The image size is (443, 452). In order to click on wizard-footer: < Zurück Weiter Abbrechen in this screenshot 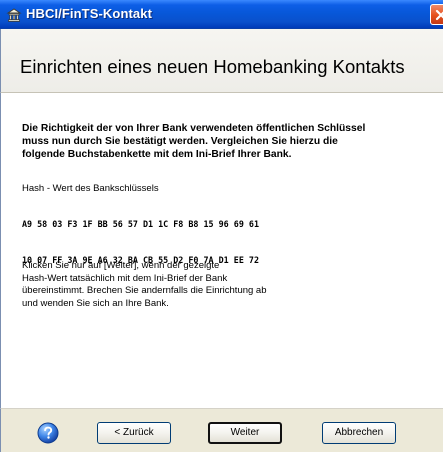, I will do `click(221, 430)`.